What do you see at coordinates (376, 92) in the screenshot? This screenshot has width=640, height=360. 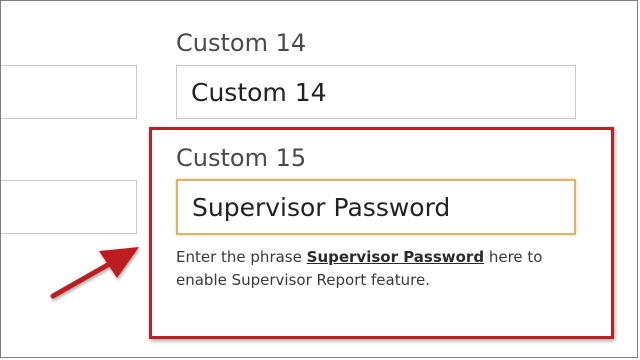 I see `custom-14-input` at bounding box center [376, 92].